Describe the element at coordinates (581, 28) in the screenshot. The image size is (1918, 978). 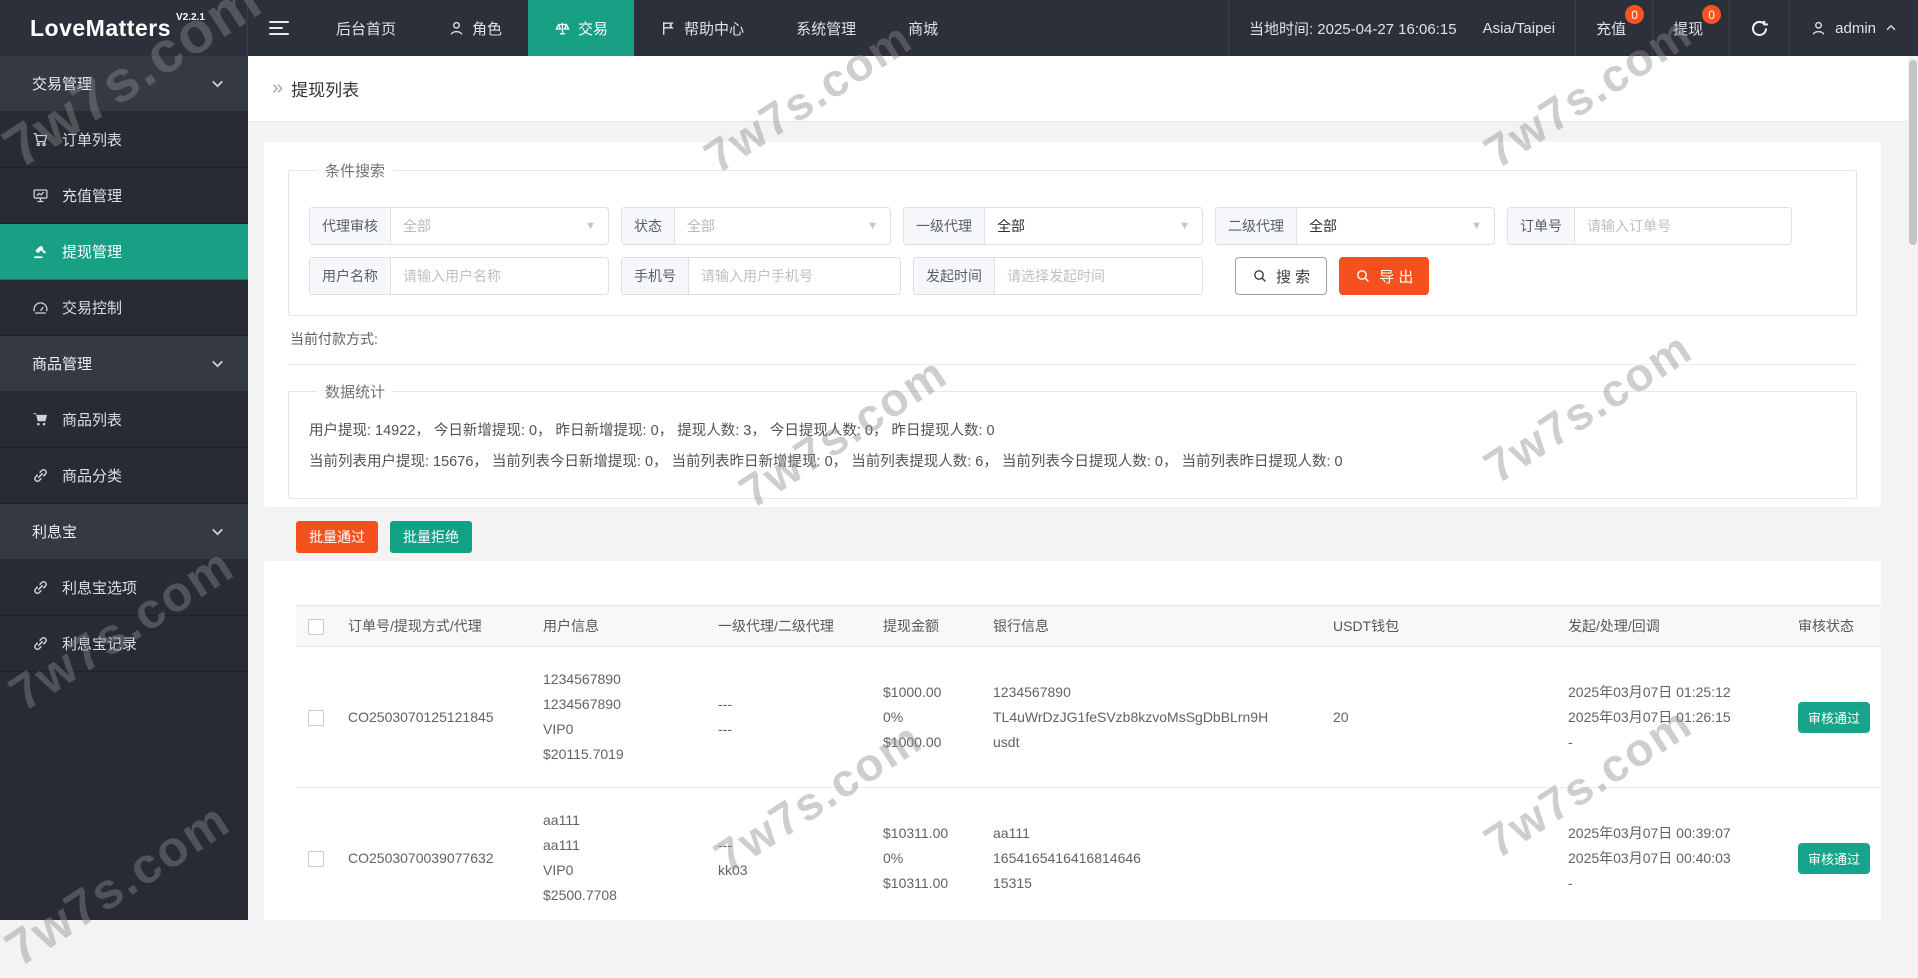
I see `nav-item-trade: 交易` at that location.